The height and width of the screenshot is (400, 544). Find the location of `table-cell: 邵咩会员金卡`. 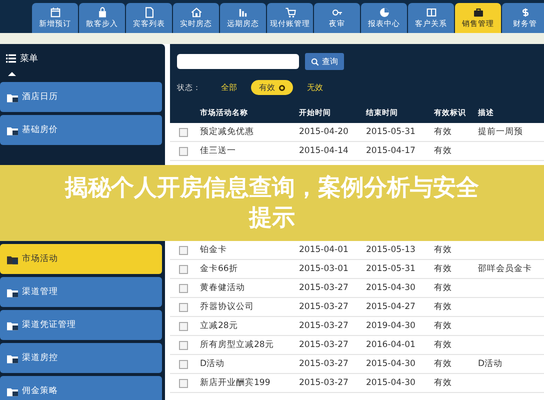

table-cell: 邵咩会员金卡 is located at coordinates (505, 269).